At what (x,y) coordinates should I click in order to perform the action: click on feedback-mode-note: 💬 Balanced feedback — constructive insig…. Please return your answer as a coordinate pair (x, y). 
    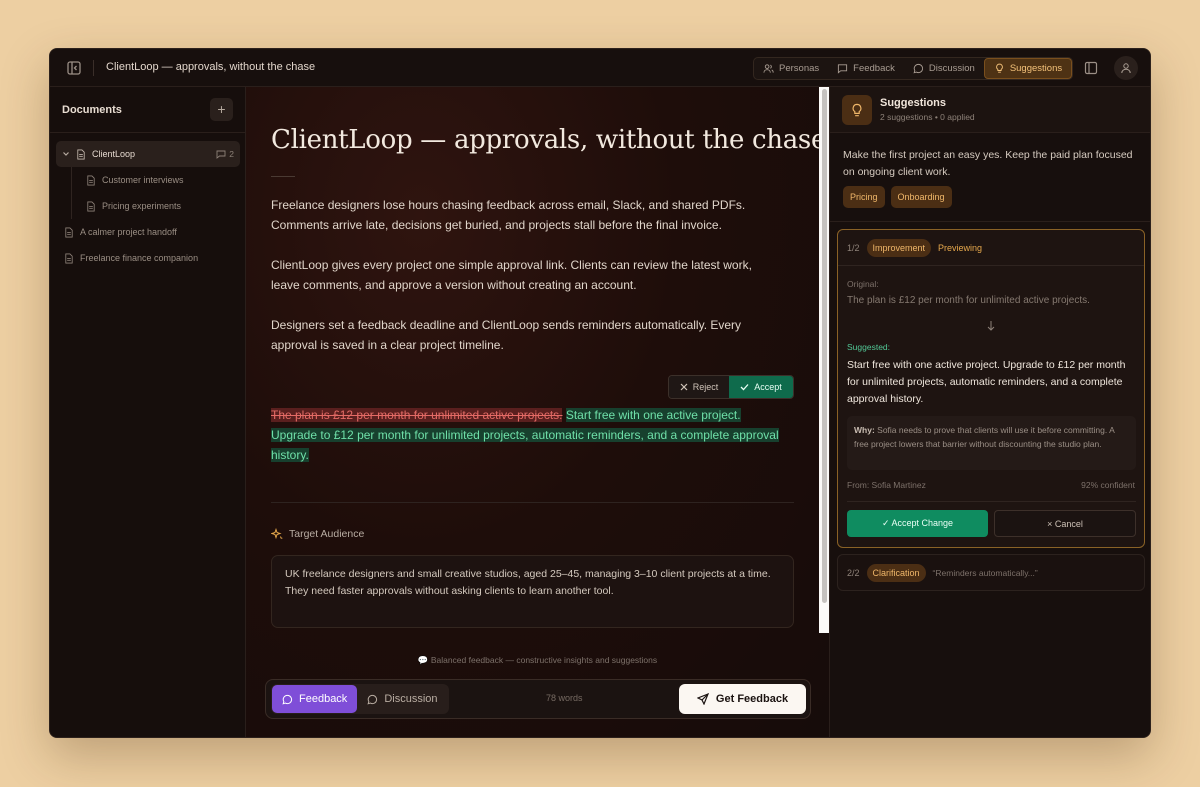
    Looking at the image, I should click on (537, 660).